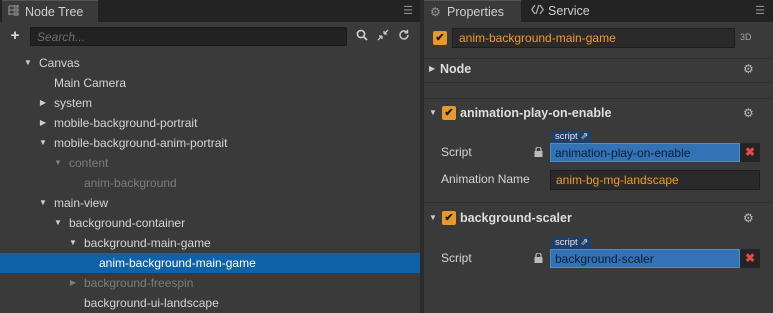 Image resolution: width=773 pixels, height=313 pixels. I want to click on tree-node-label: content, so click(89, 163).